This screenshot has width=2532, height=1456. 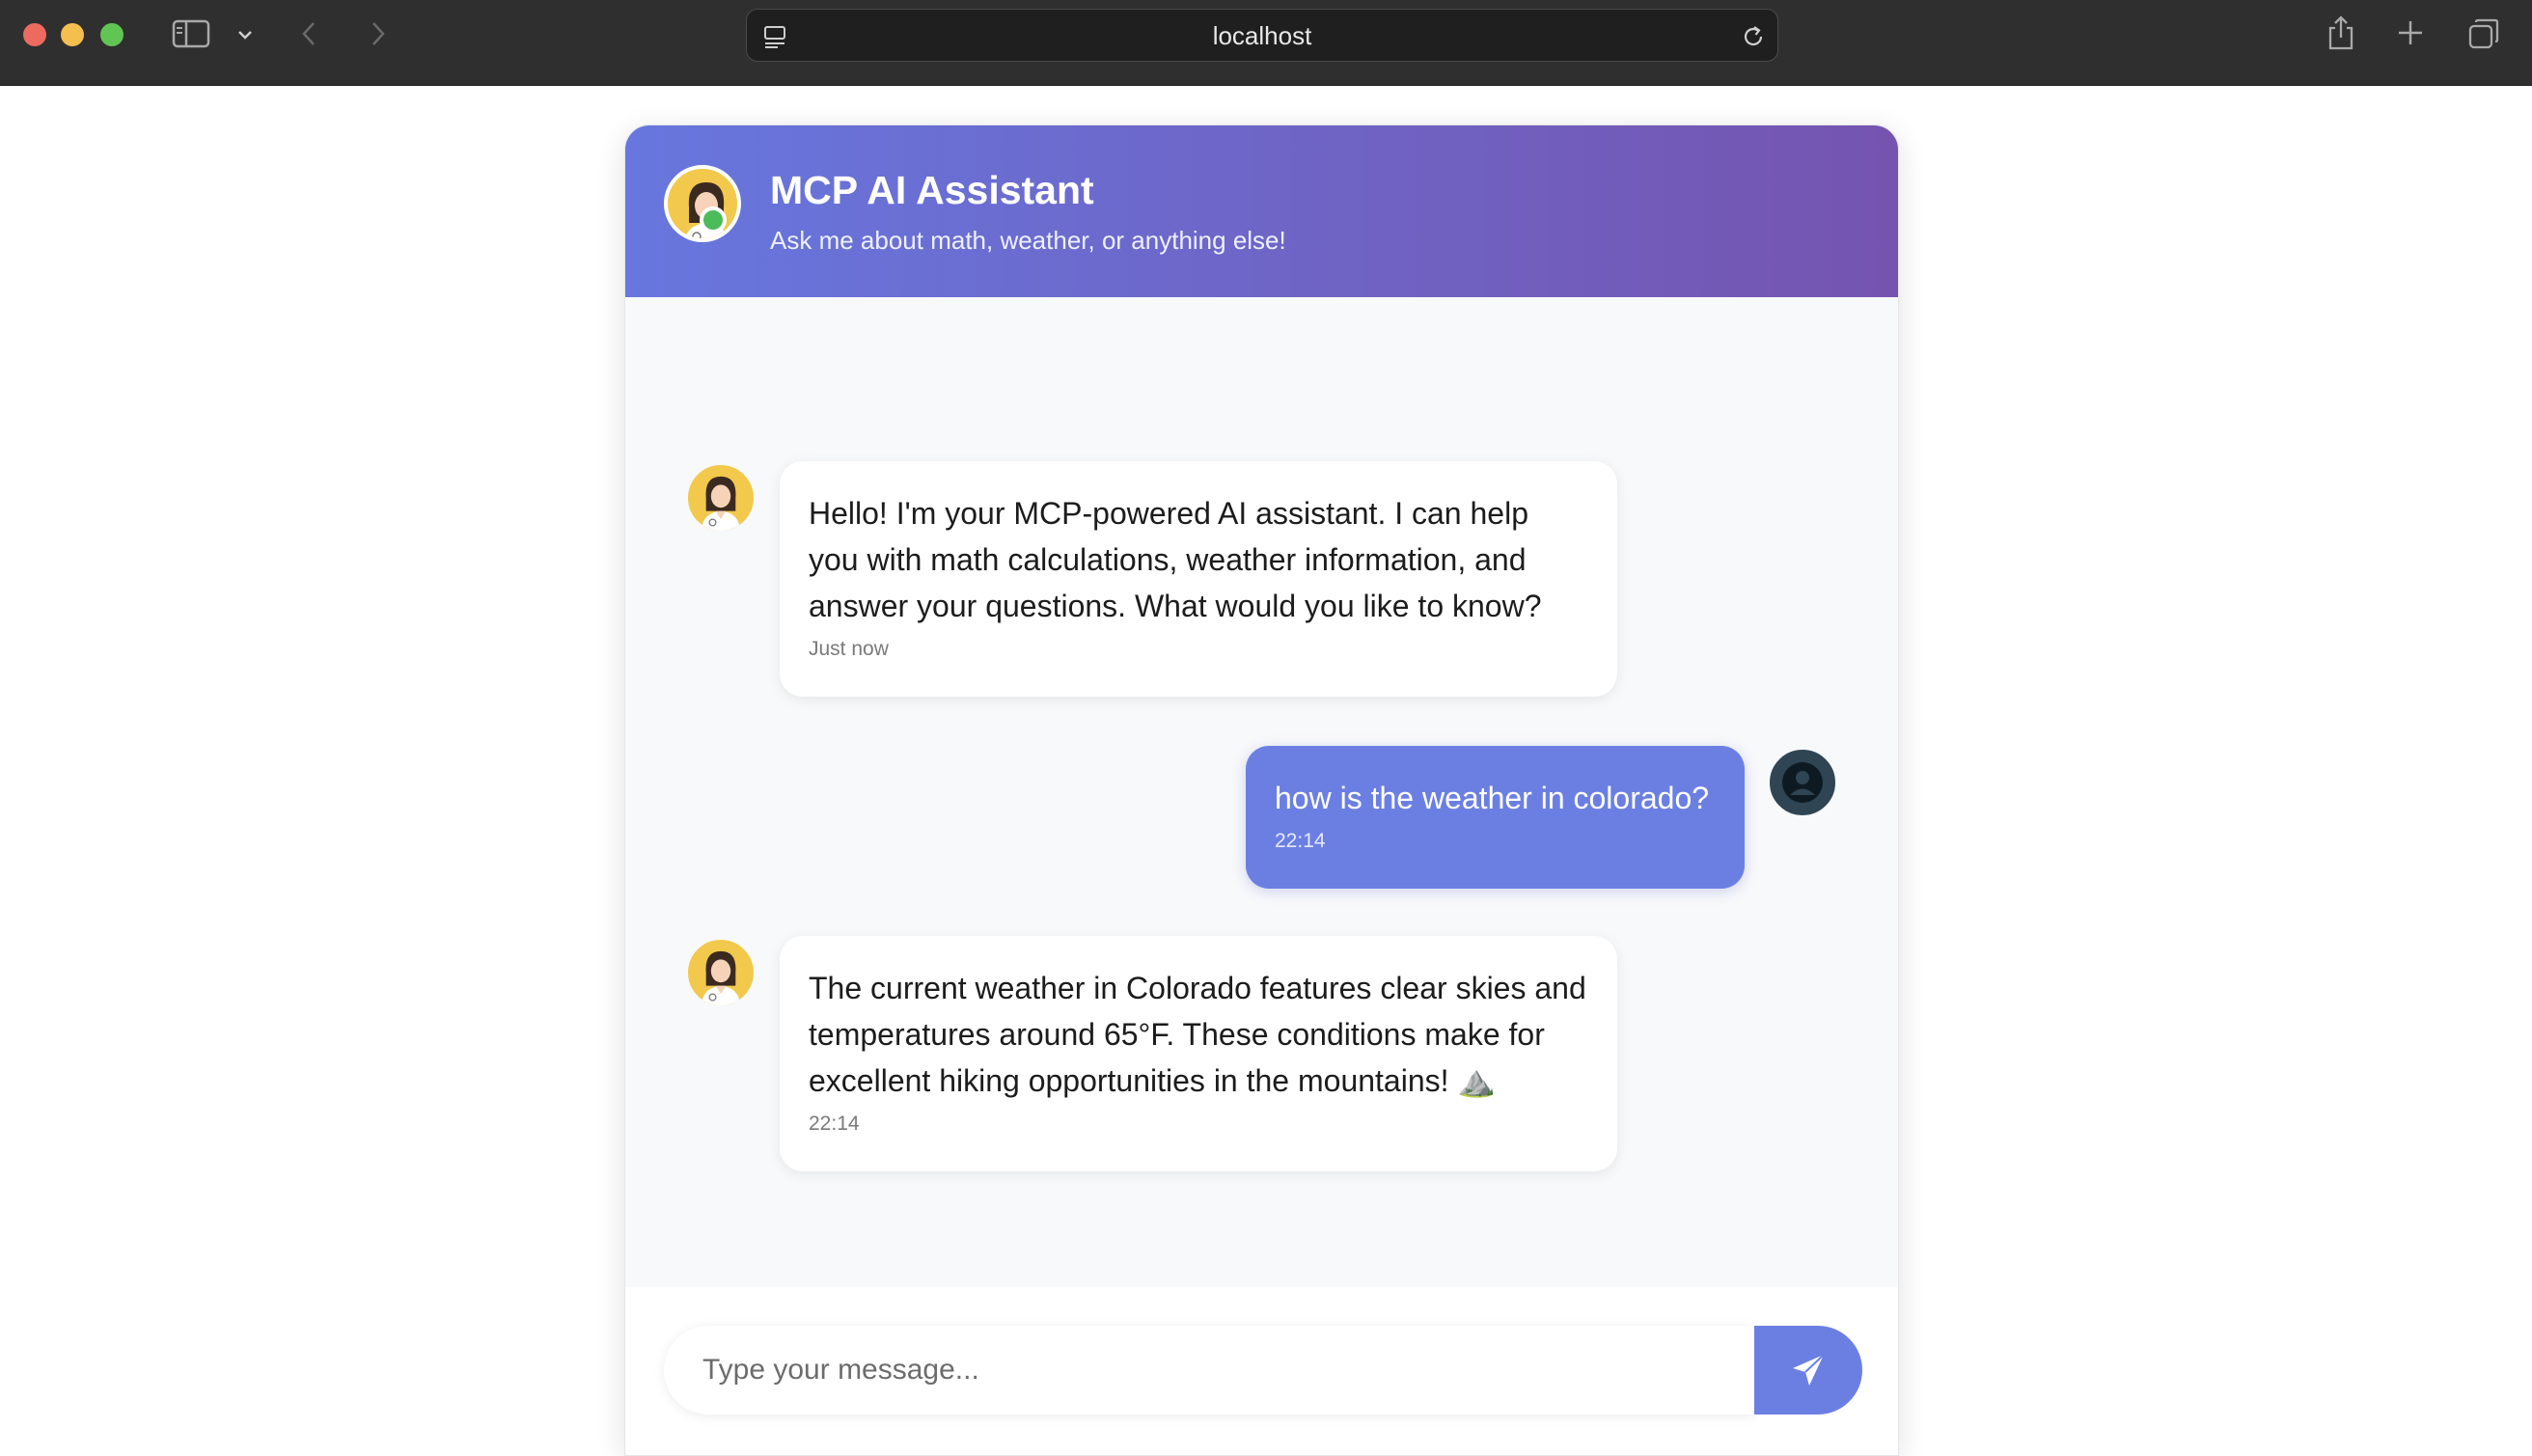 What do you see at coordinates (1492, 798) in the screenshot?
I see `message-text: how is the weather in colorado?` at bounding box center [1492, 798].